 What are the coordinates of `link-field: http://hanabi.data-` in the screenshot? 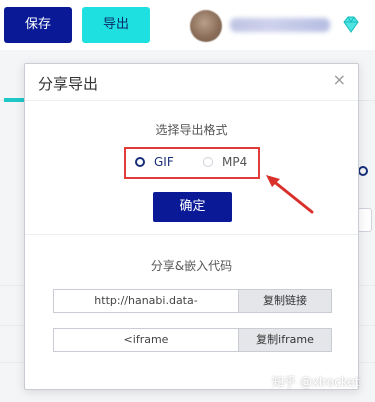 It's located at (146, 301).